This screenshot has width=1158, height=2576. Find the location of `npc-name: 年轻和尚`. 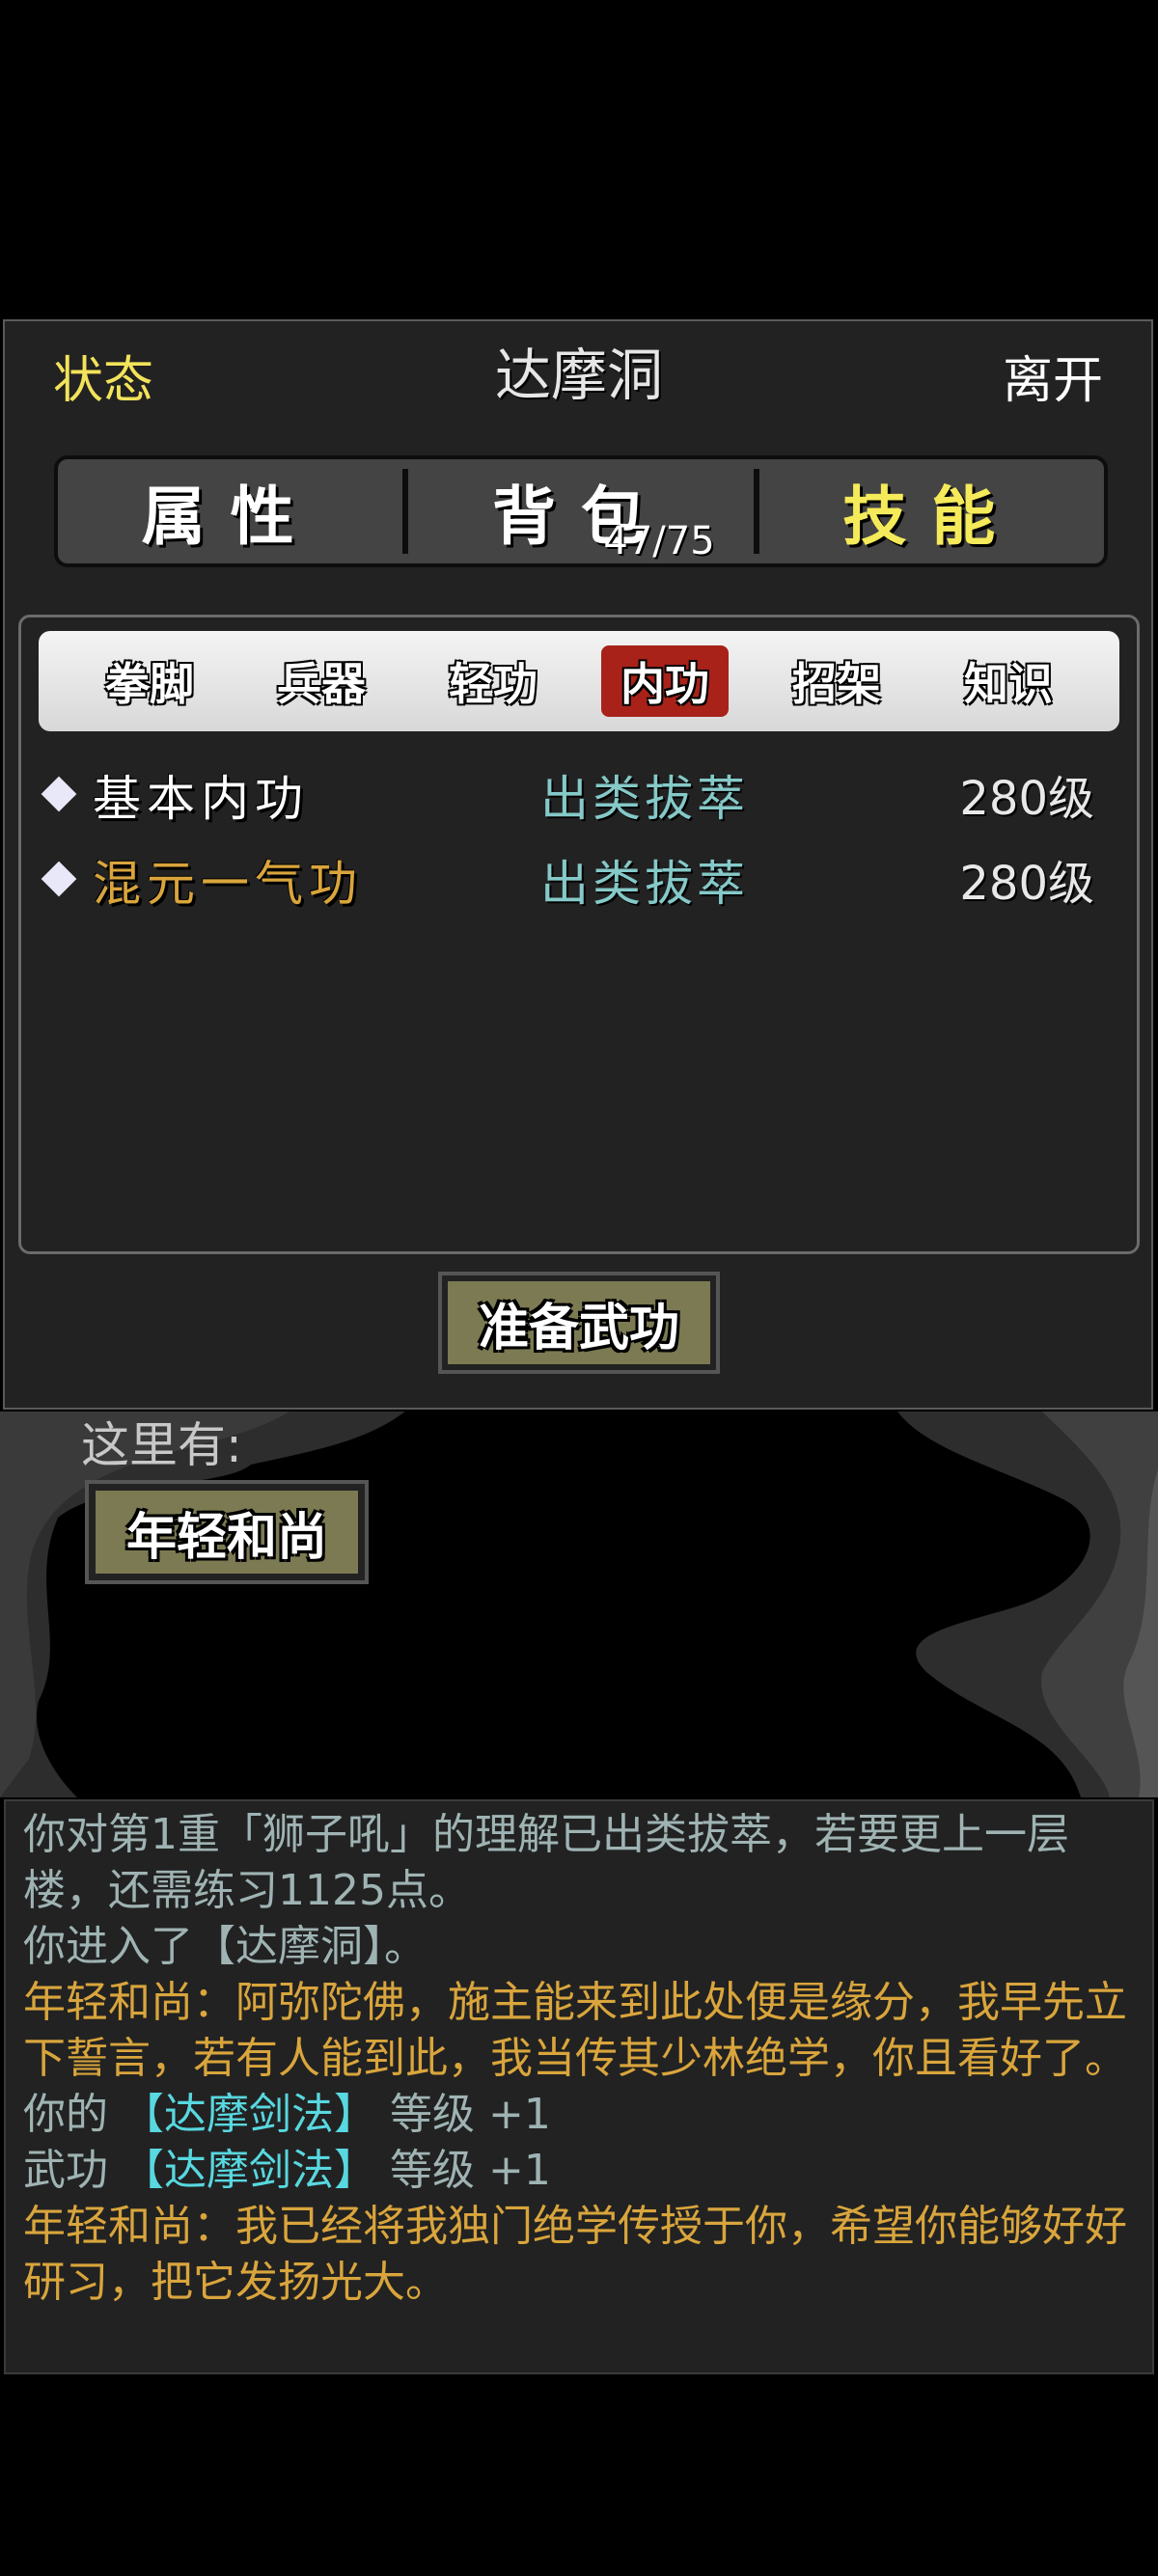

npc-name: 年轻和尚 is located at coordinates (227, 1533).